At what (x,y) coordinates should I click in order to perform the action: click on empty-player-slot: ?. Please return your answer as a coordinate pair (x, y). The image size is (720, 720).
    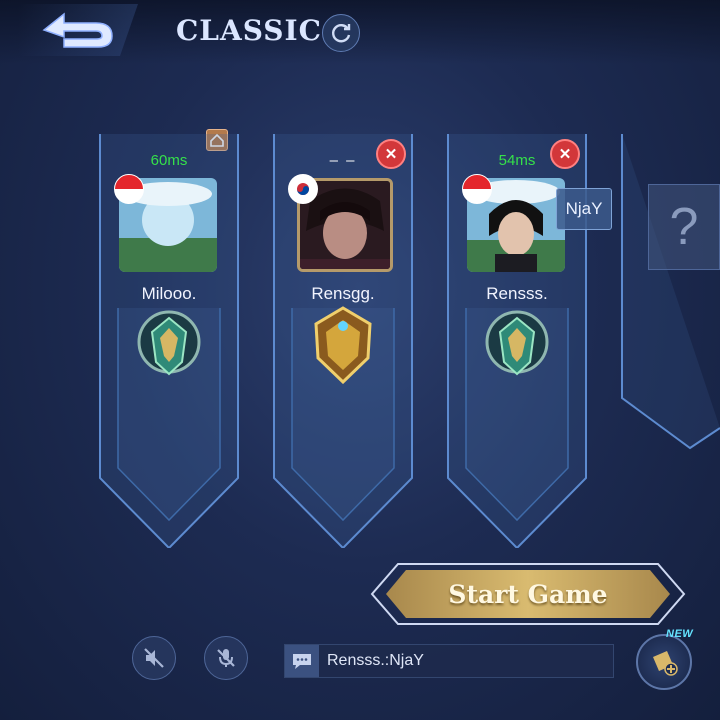
    Looking at the image, I should click on (670, 293).